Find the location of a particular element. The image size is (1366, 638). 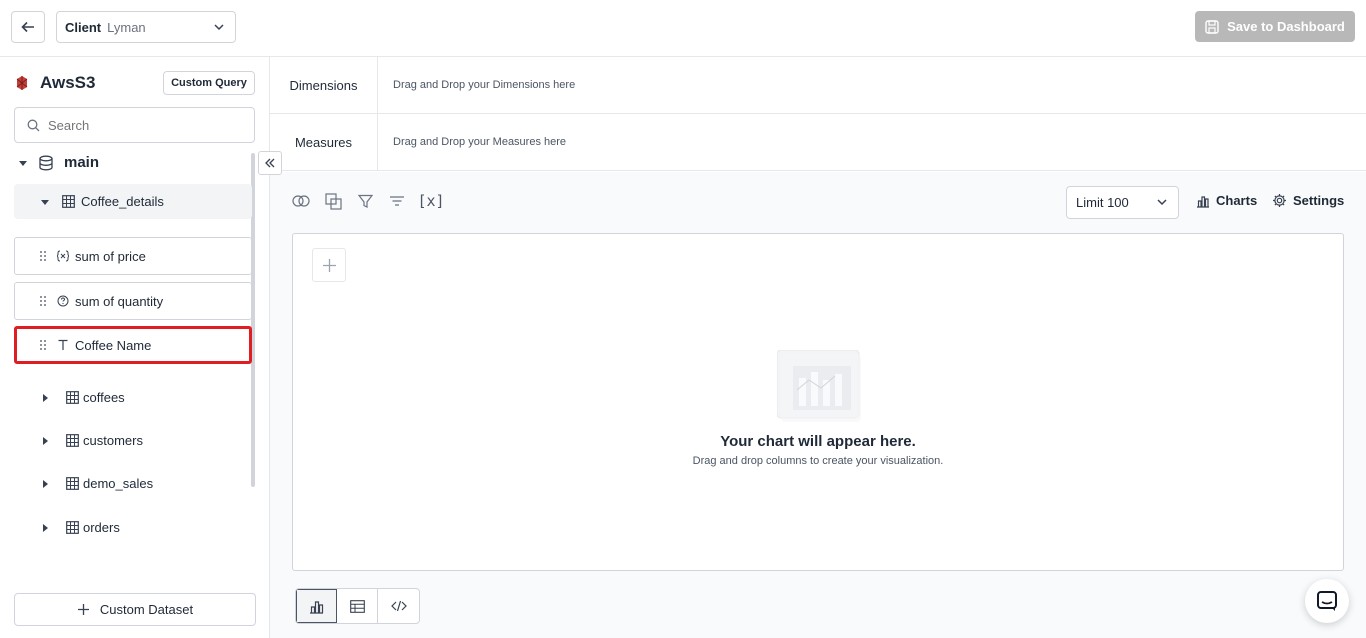

table-name: coffees is located at coordinates (104, 397).